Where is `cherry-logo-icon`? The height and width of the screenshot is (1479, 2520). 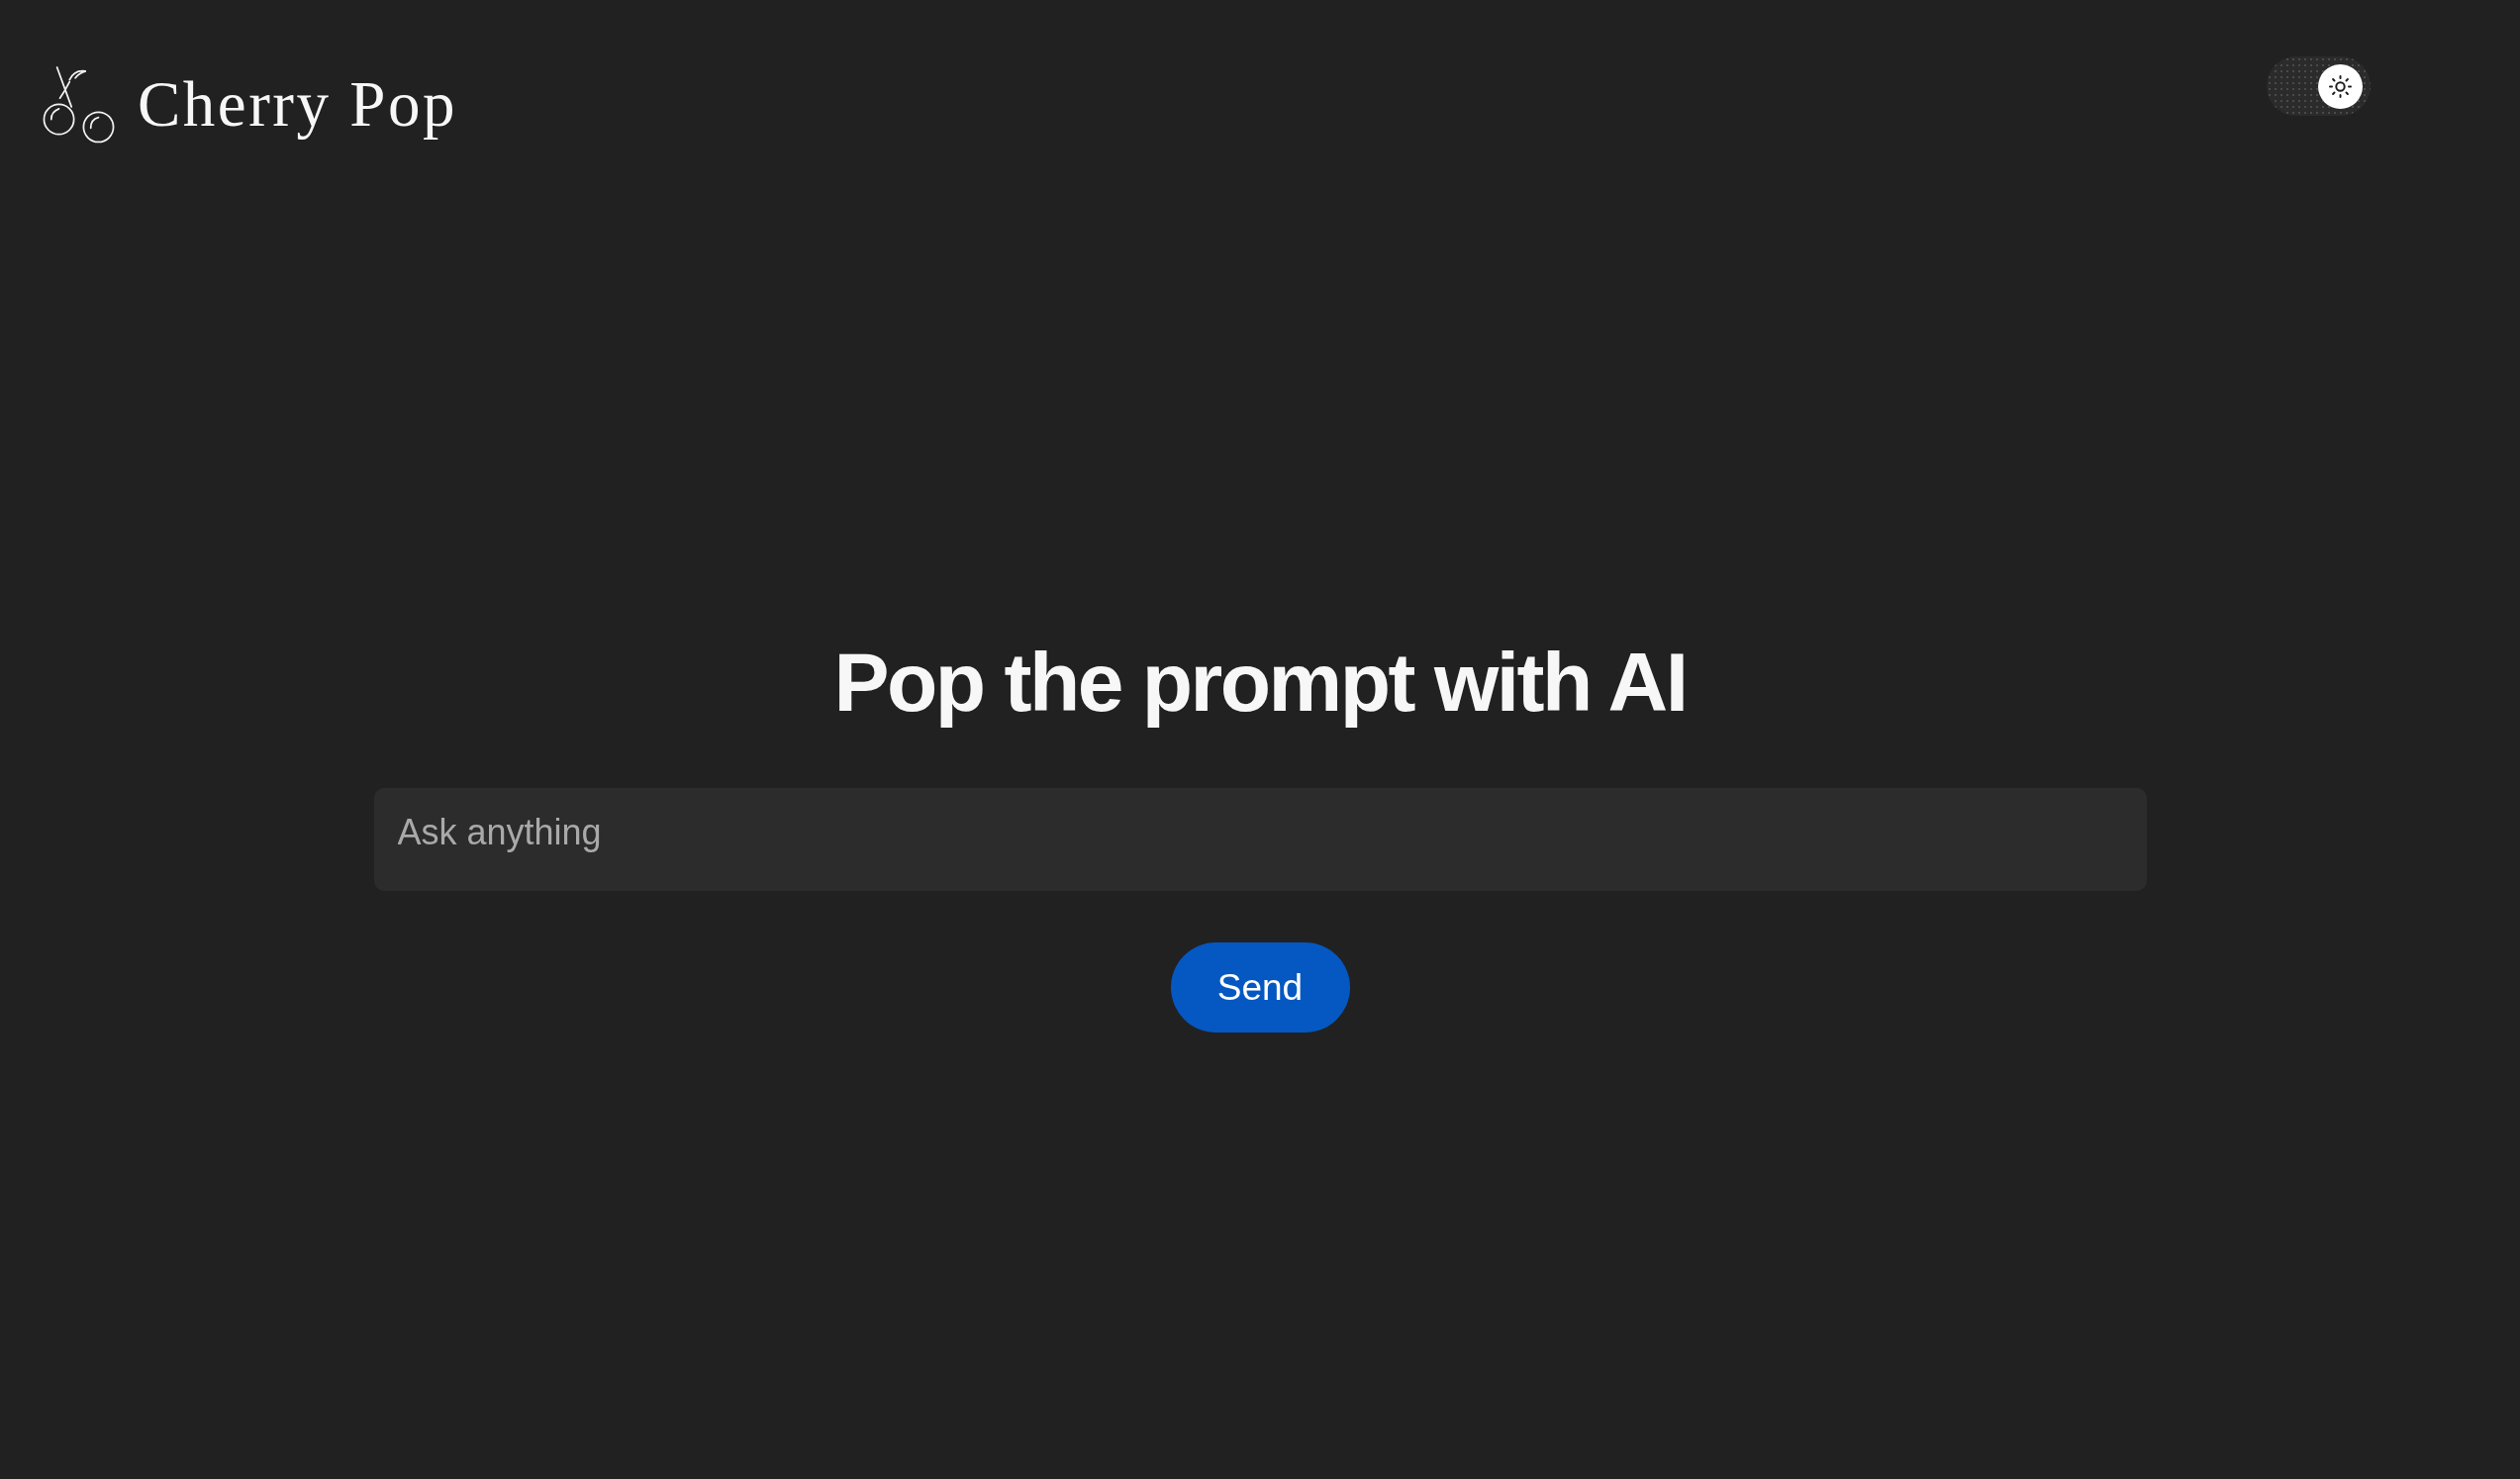
cherry-logo-icon is located at coordinates (79, 104).